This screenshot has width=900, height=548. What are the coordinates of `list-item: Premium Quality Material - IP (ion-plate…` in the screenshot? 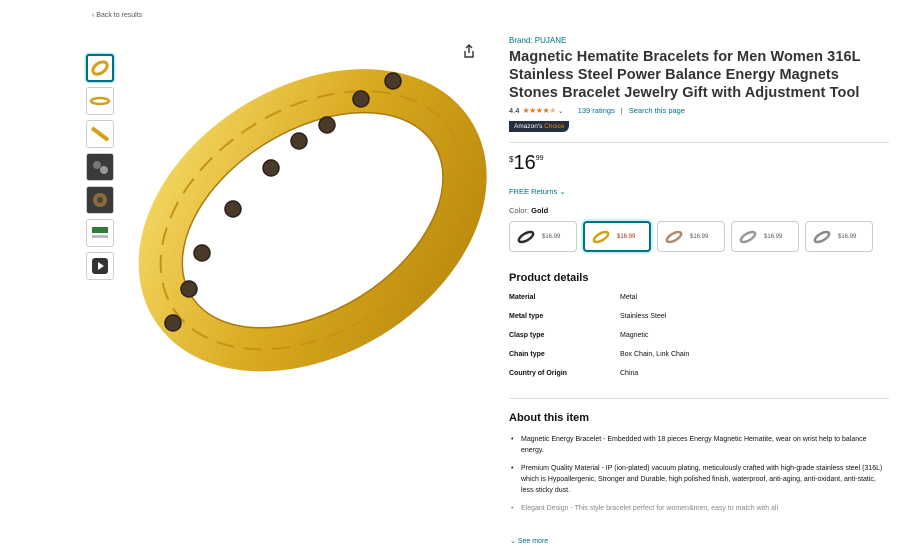 It's located at (699, 479).